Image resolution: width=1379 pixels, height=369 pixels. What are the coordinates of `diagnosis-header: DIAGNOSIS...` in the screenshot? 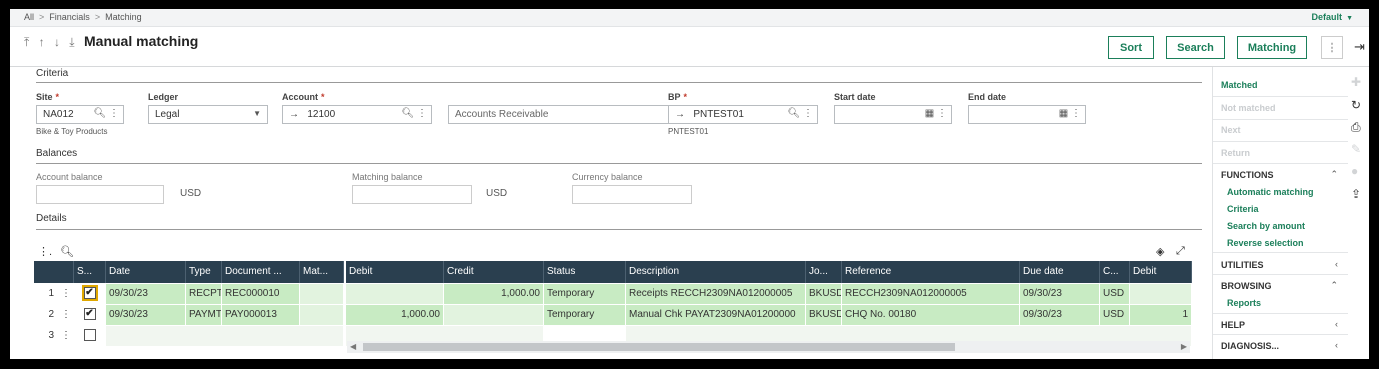 It's located at (1250, 346).